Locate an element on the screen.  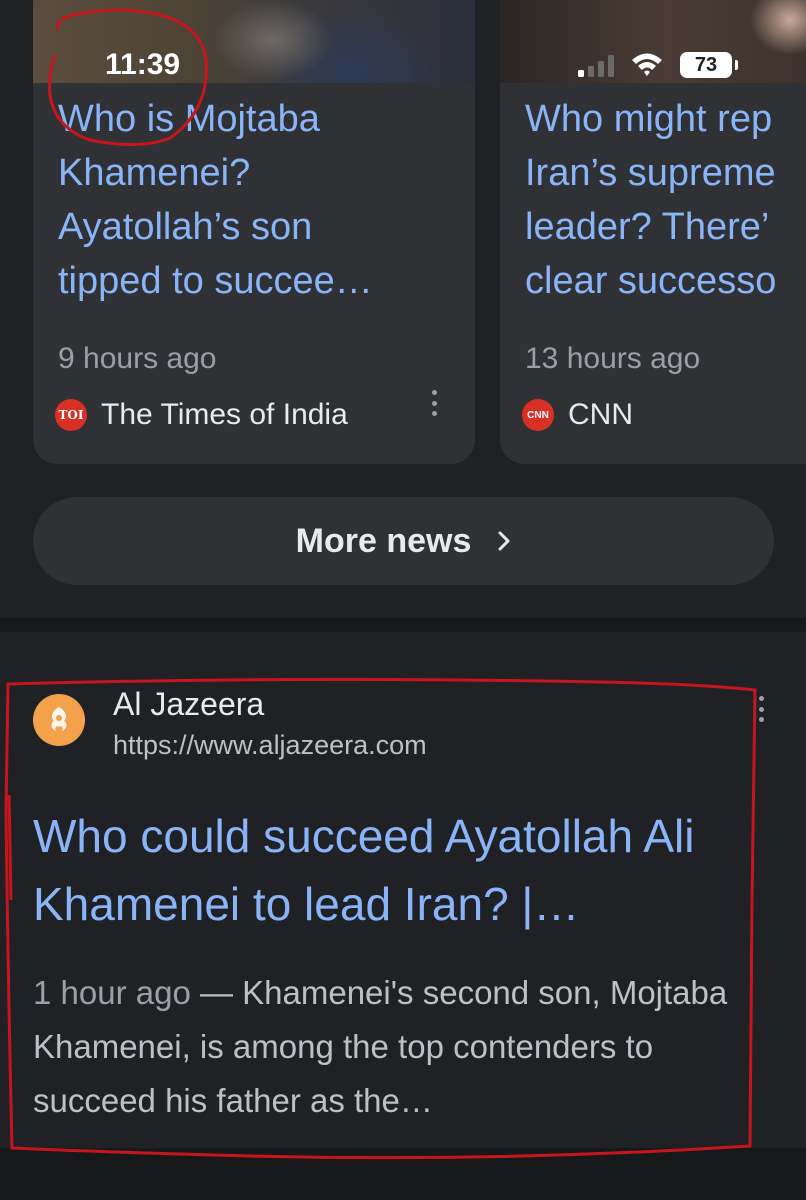
battery-icon: 73 is located at coordinates (709, 65).